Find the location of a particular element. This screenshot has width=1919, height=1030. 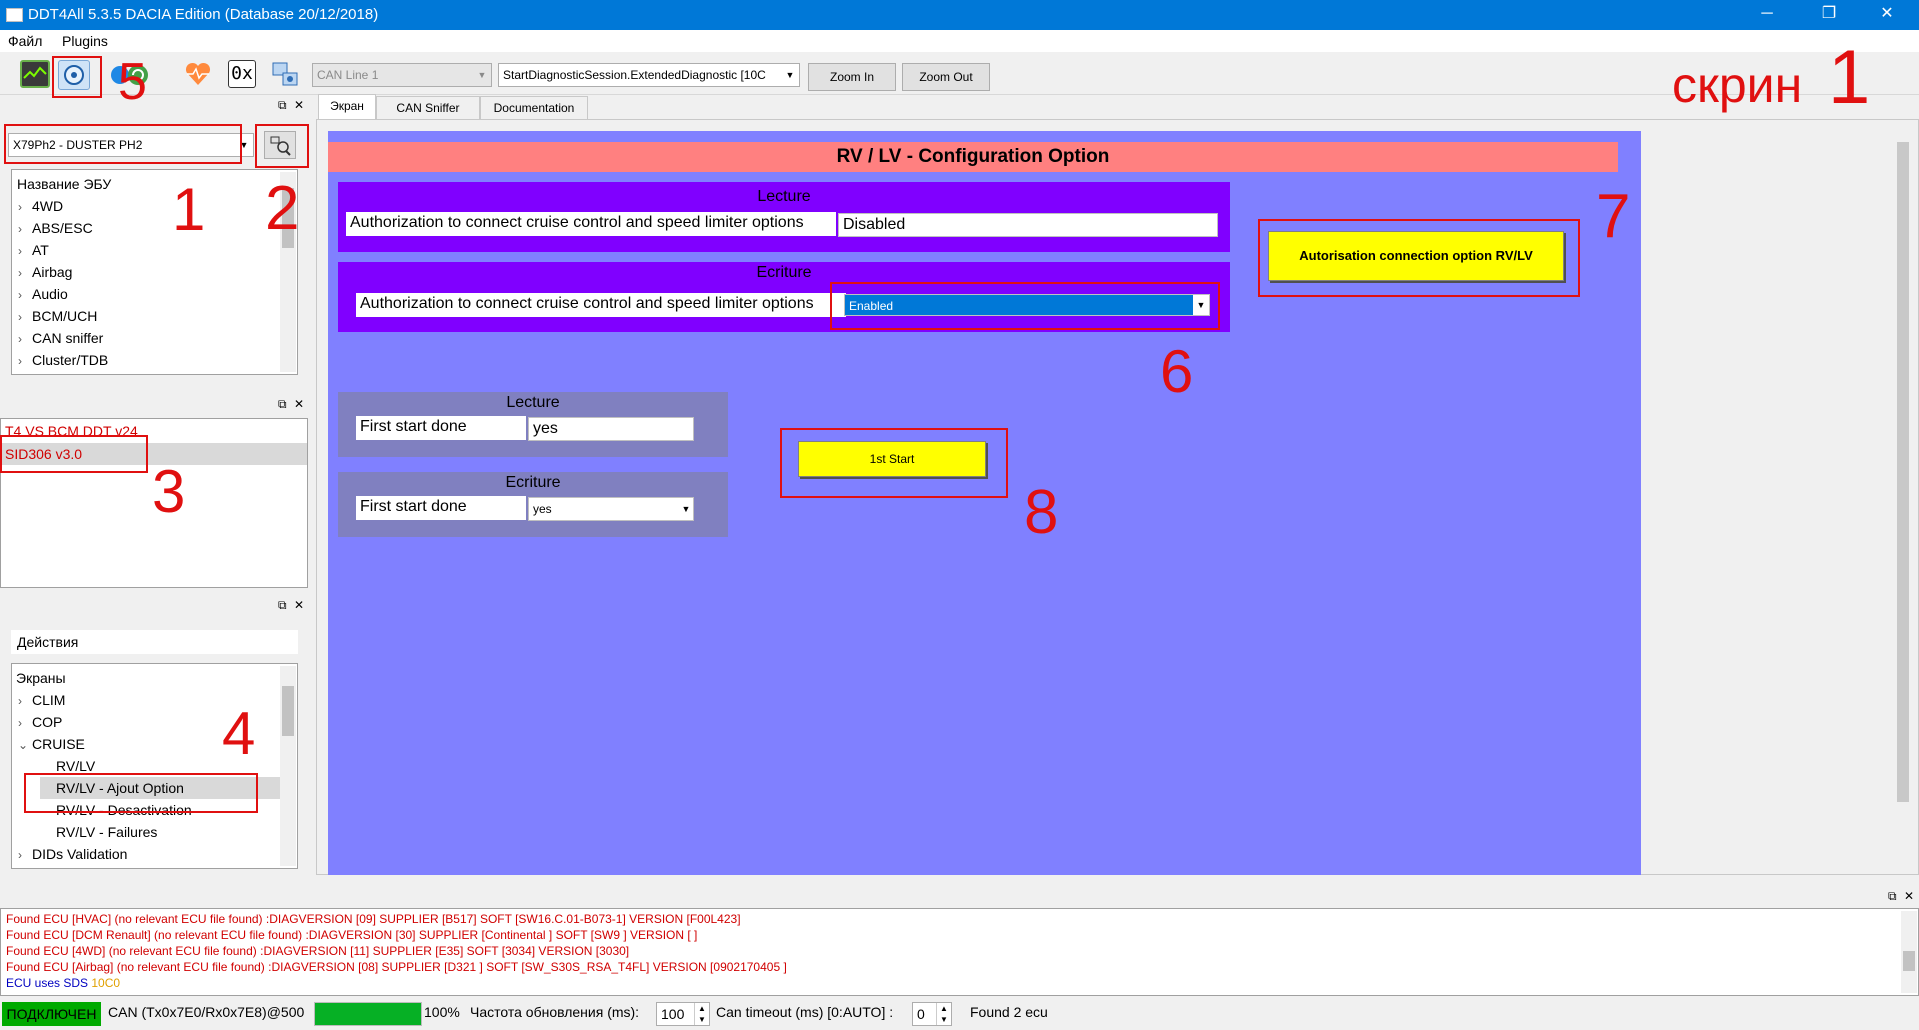

refresh-value: 100 is located at coordinates (673, 1014).